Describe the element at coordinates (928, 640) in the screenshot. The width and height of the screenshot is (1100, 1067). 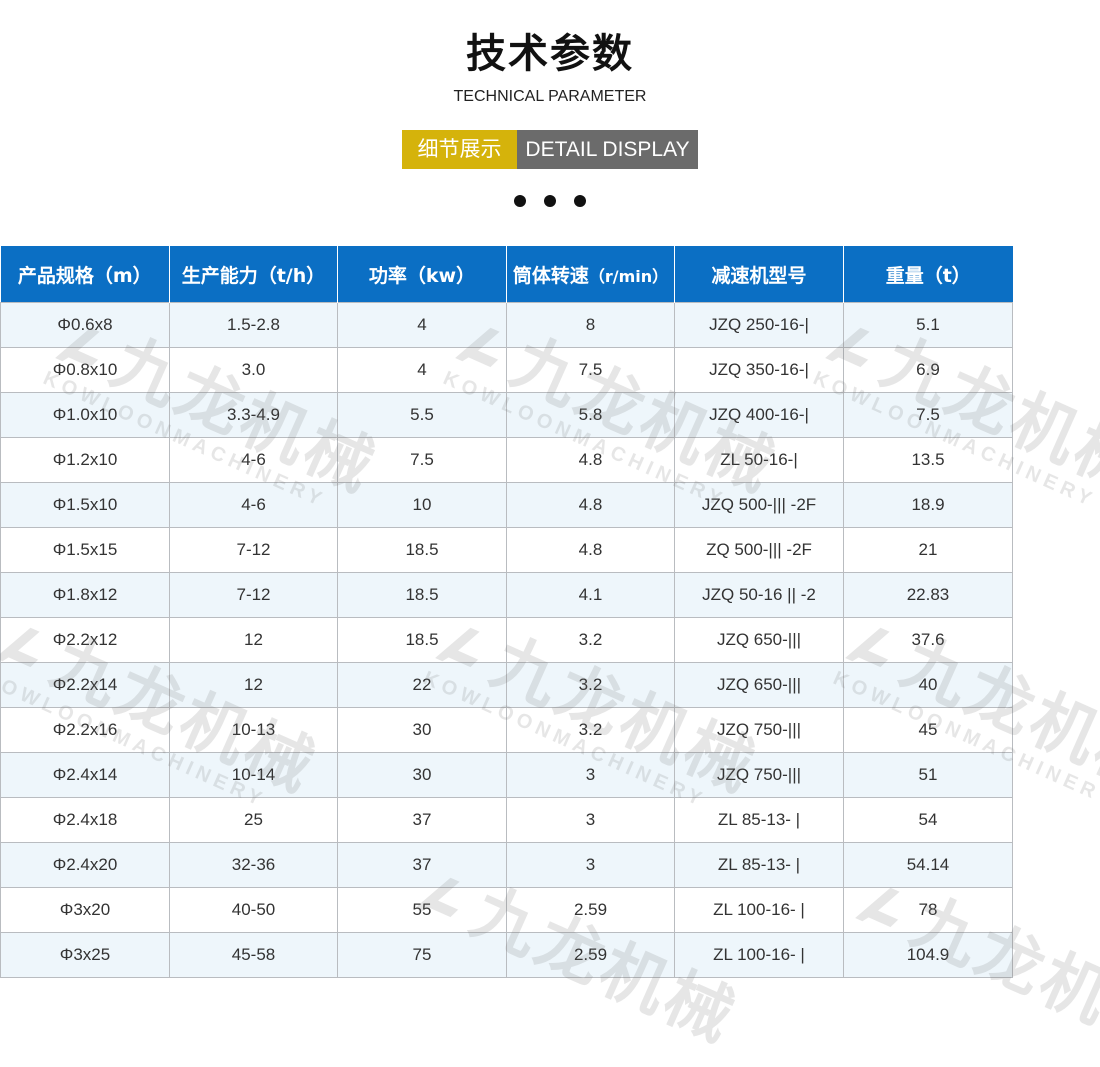
I see `cell-weight: 37.6` at that location.